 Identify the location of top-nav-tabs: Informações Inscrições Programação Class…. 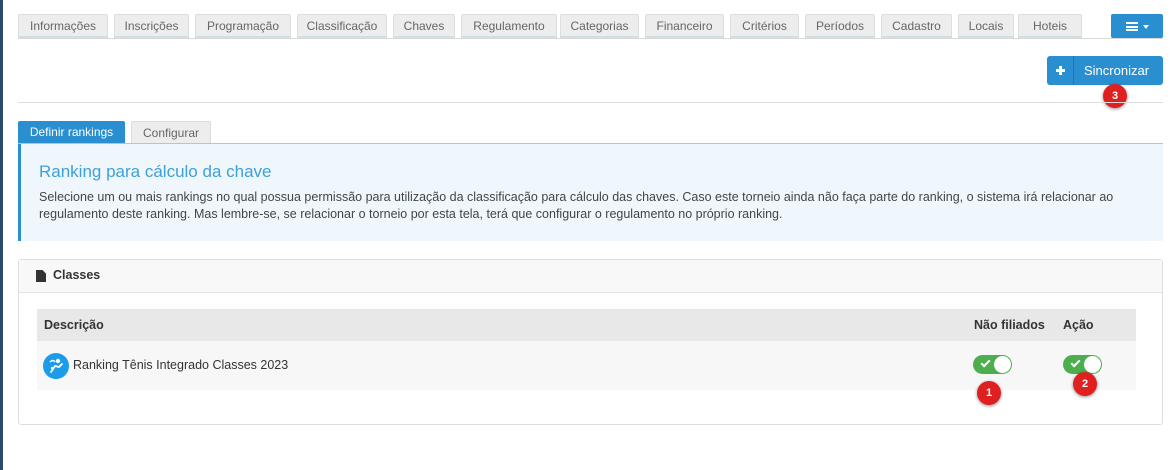
(590, 26).